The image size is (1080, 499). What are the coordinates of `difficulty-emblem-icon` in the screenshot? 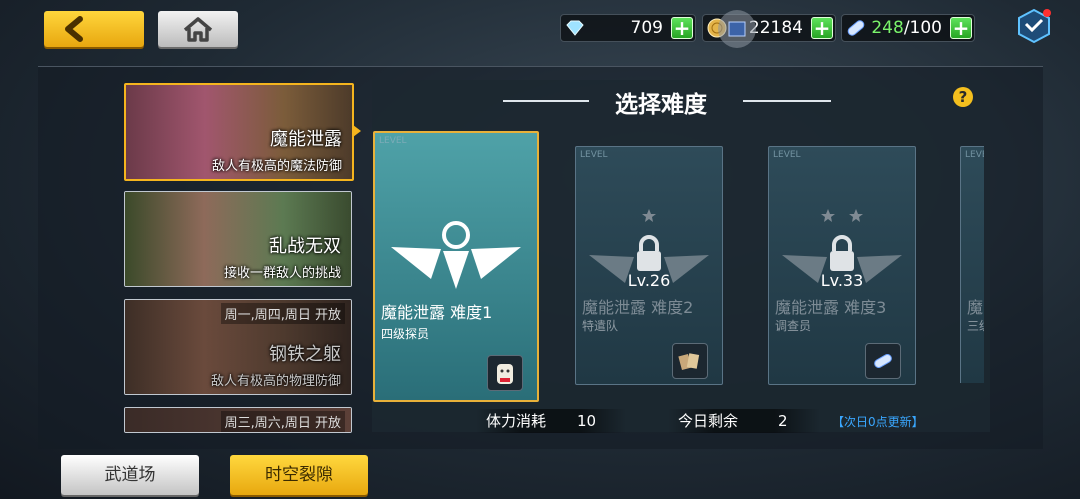 It's located at (456, 255).